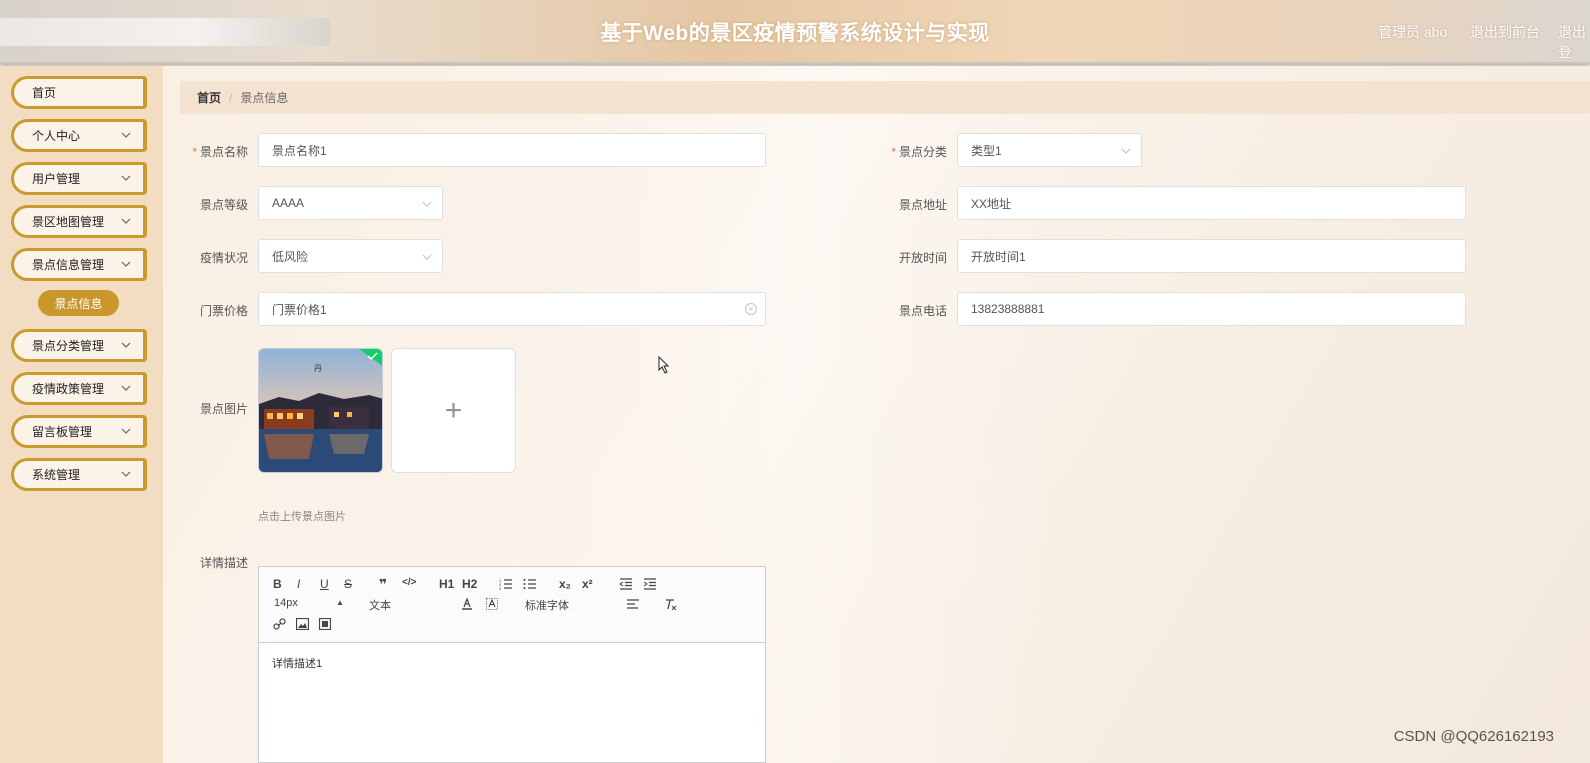  I want to click on breadcrumb-current: 景点信息, so click(264, 98).